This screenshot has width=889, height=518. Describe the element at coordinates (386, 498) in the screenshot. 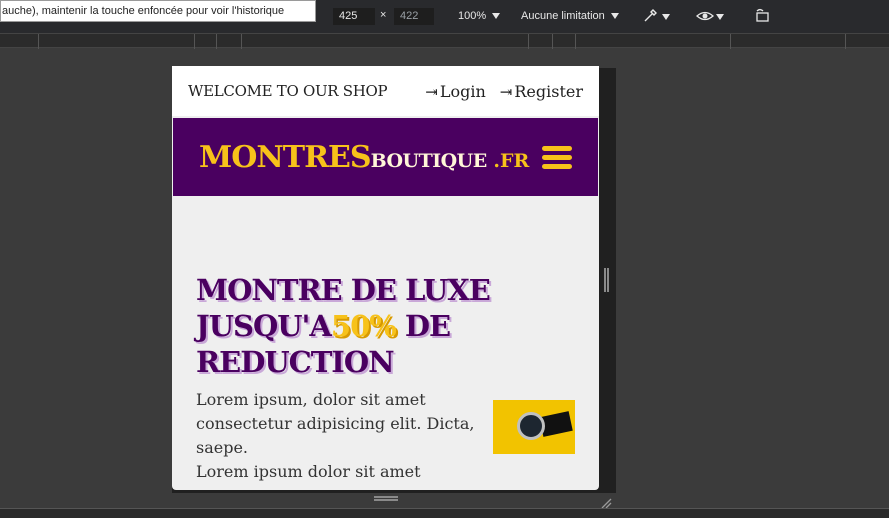

I see `resize-handle-bottom` at that location.